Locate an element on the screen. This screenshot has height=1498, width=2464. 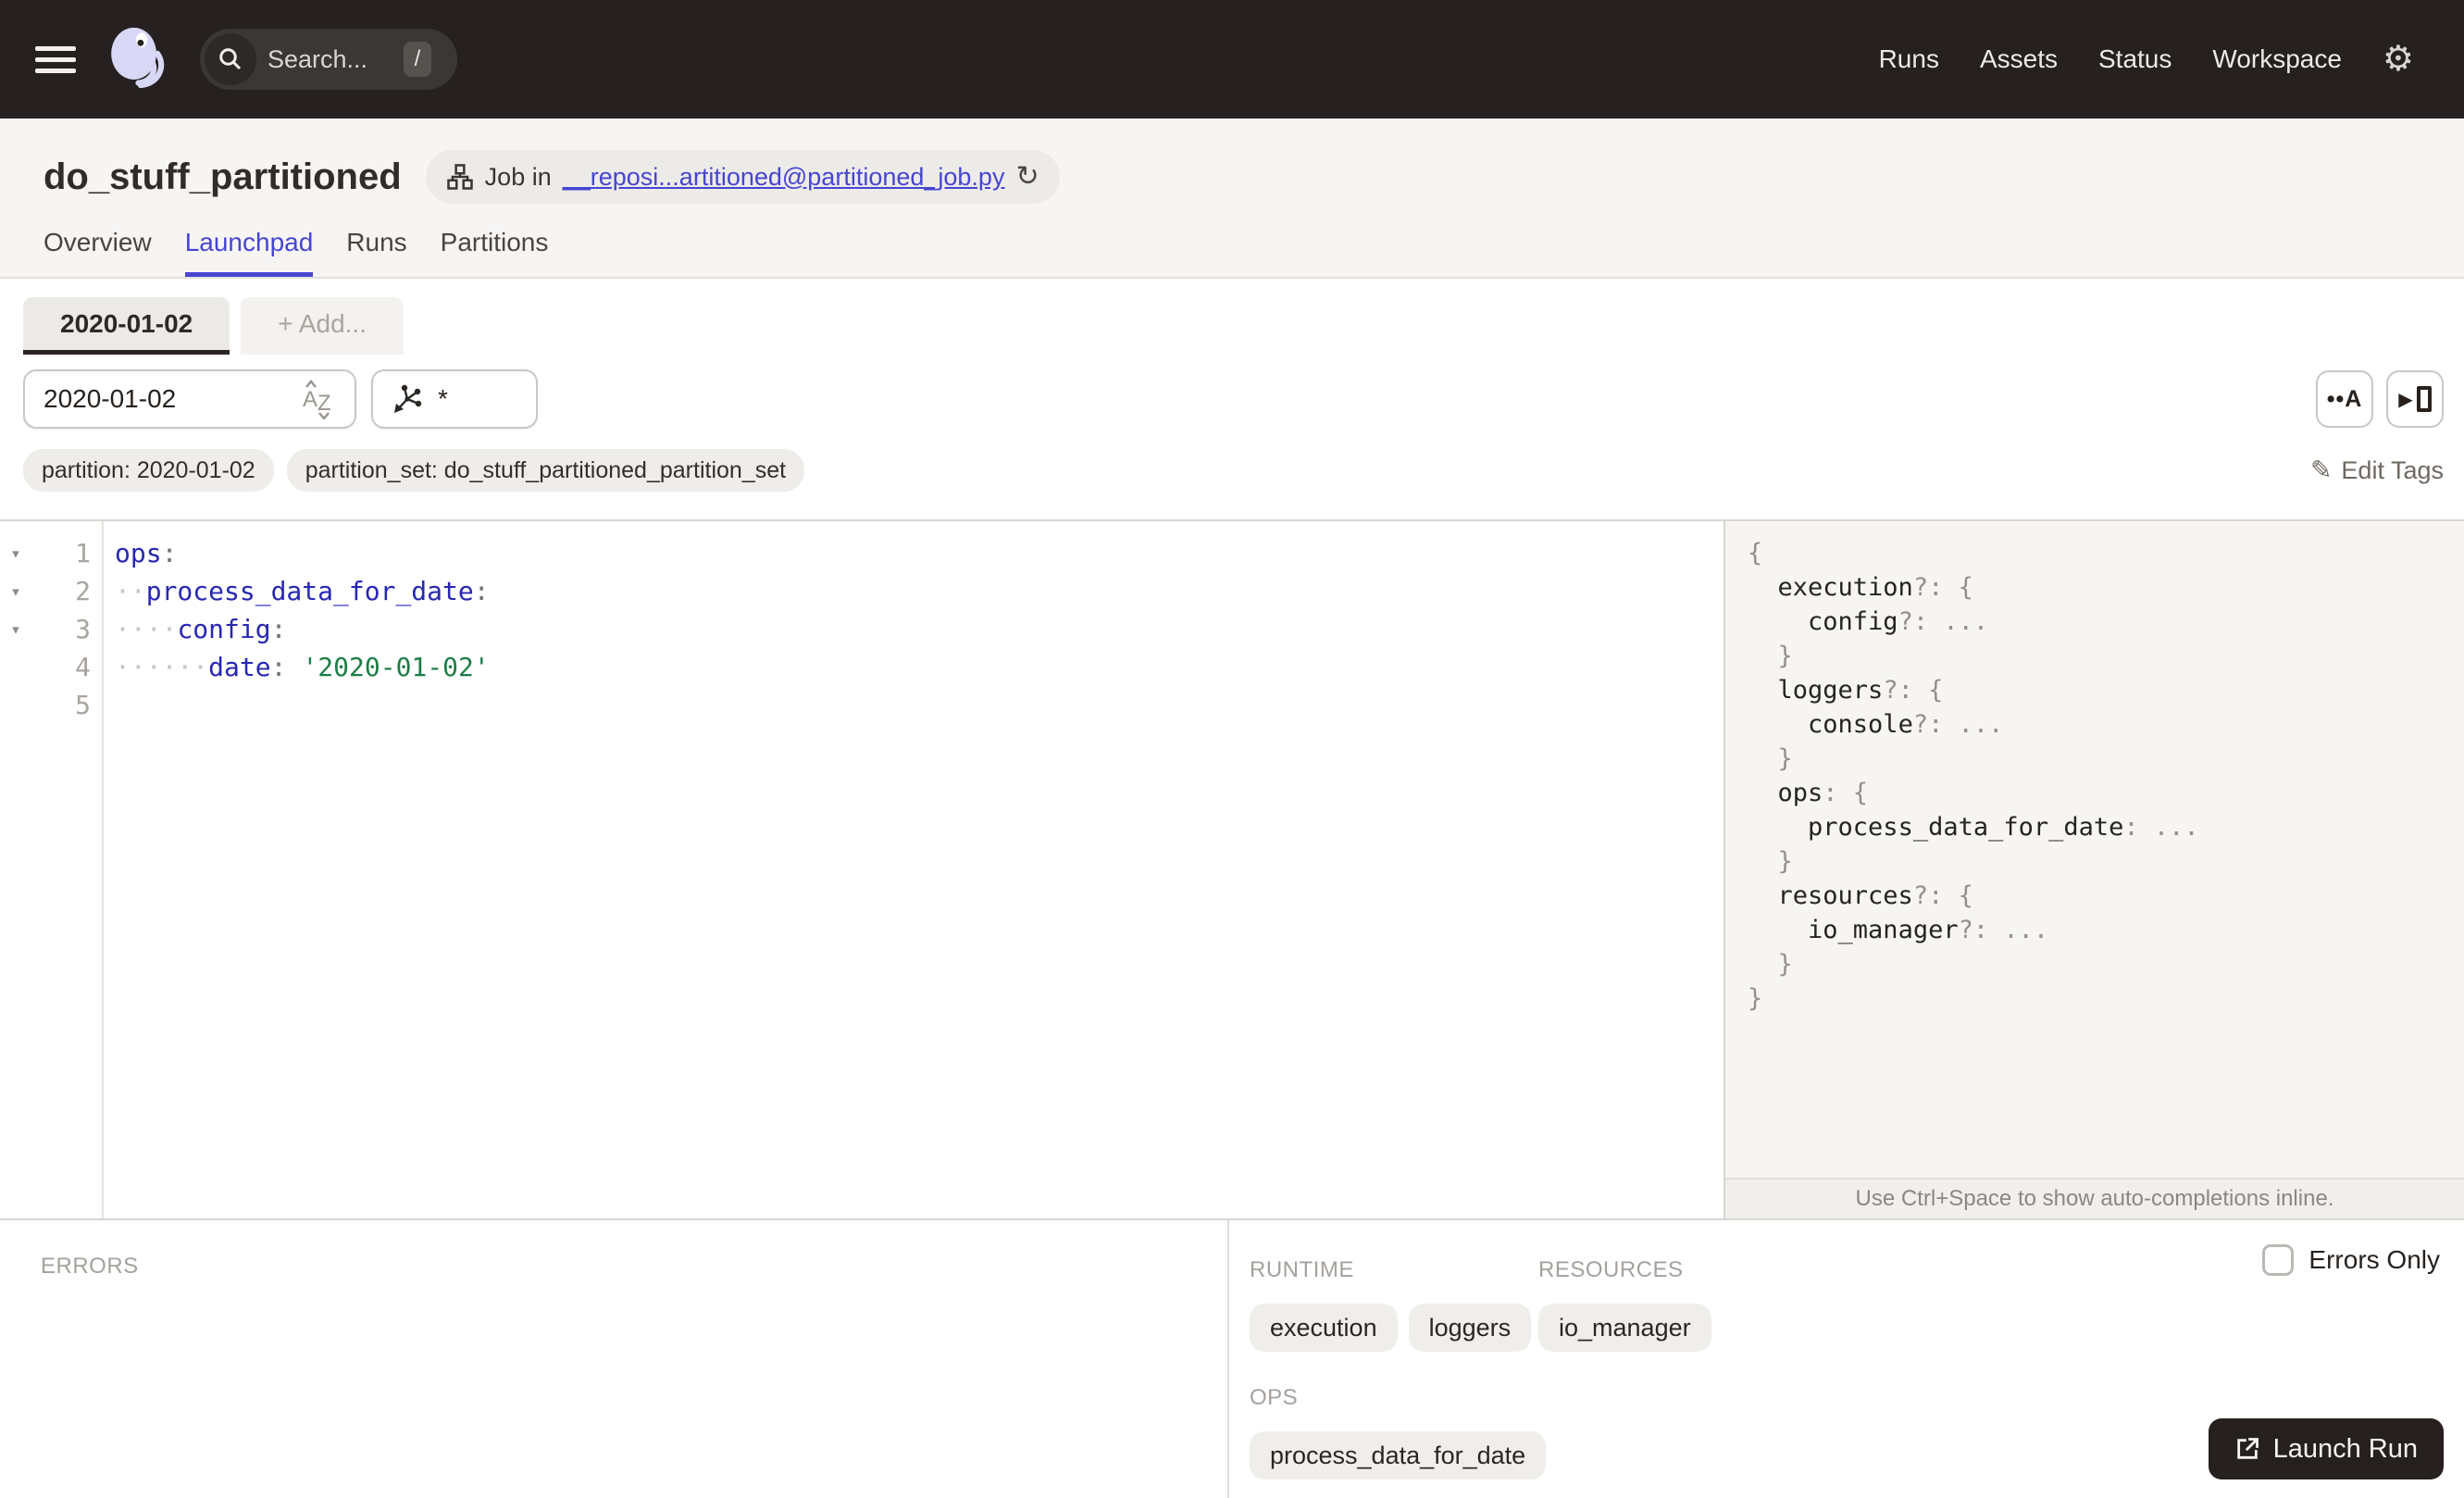
svg-text: A is located at coordinates (310, 399).